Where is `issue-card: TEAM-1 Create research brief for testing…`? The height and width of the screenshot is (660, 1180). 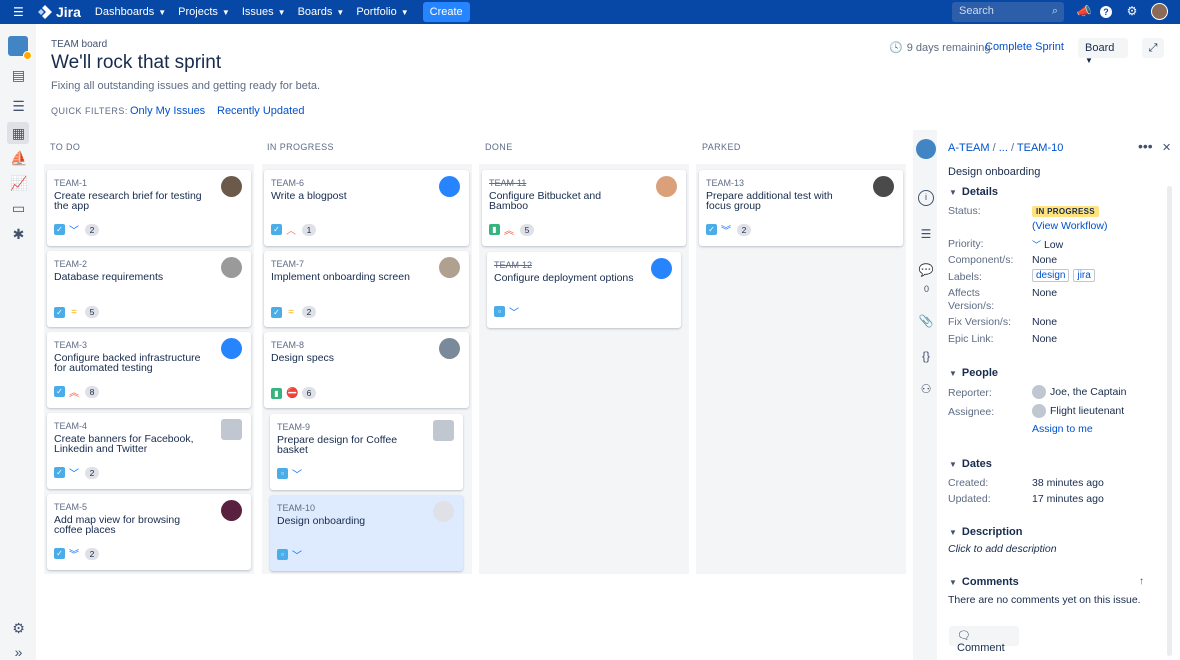 issue-card: TEAM-1 Create research brief for testing… is located at coordinates (149, 208).